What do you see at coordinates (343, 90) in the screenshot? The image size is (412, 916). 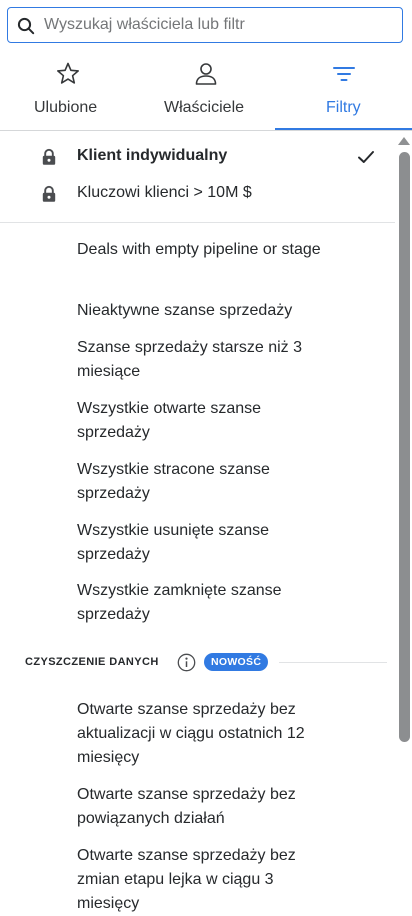 I see `tab-filters: Filtry` at bounding box center [343, 90].